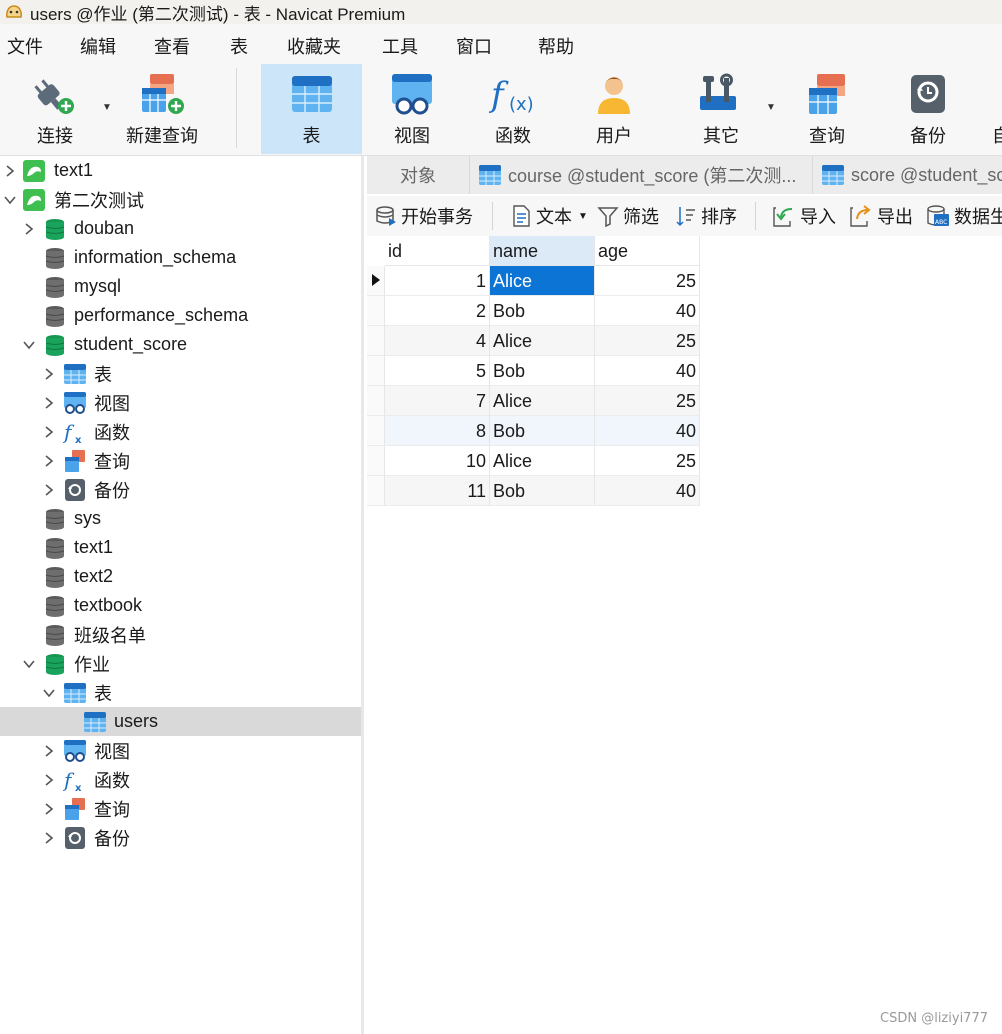 This screenshot has width=1002, height=1034. Describe the element at coordinates (180, 605) in the screenshot. I see `tree-db-textbook: textbook` at that location.